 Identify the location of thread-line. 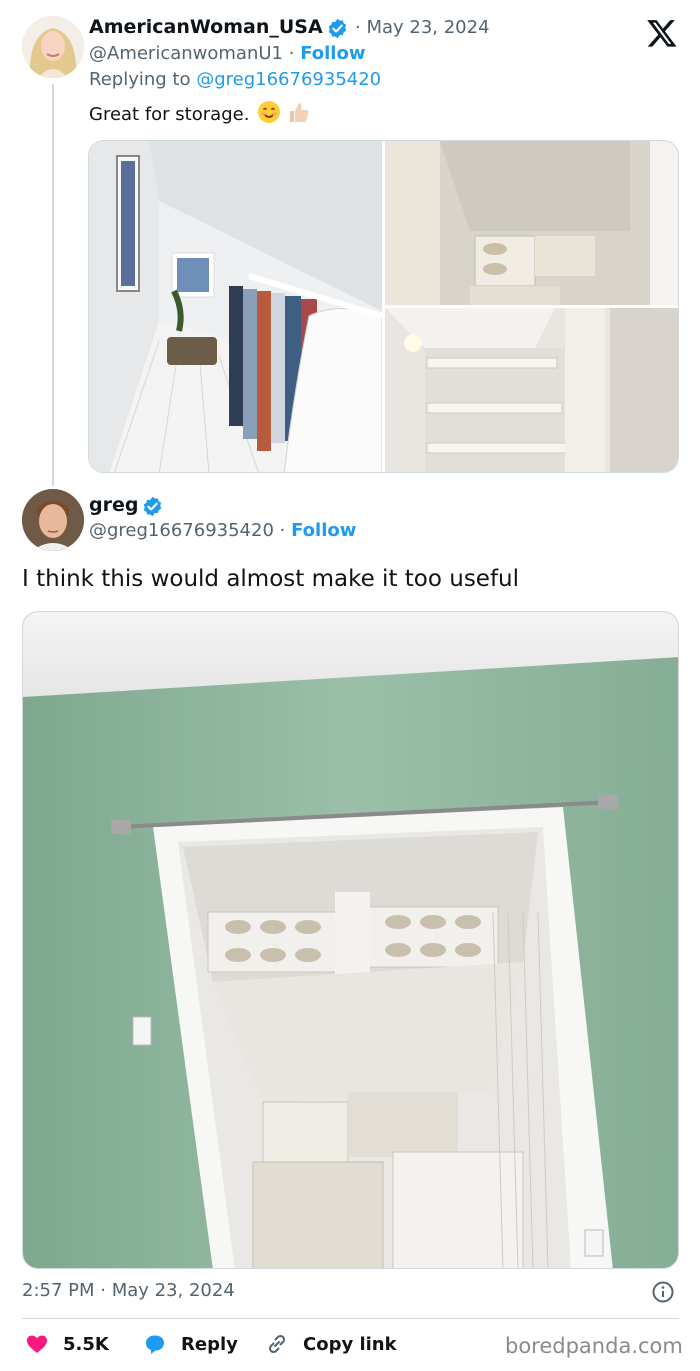
(53, 285).